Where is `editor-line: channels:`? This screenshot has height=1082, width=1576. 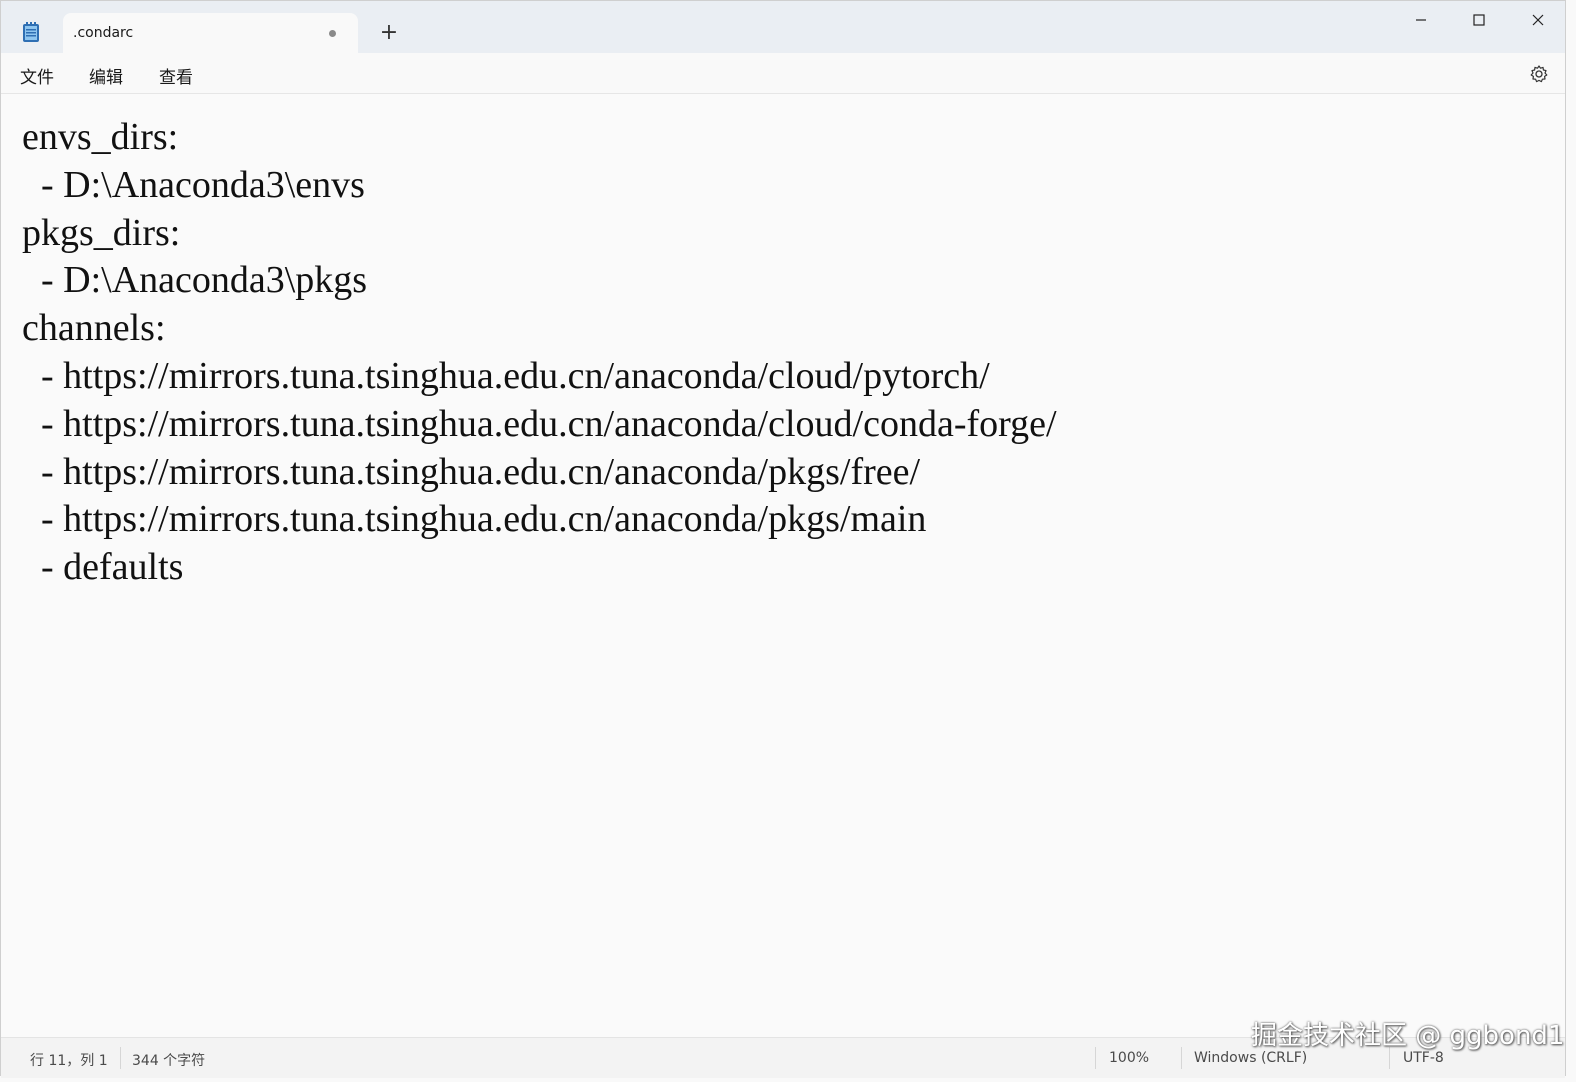 editor-line: channels: is located at coordinates (94, 328).